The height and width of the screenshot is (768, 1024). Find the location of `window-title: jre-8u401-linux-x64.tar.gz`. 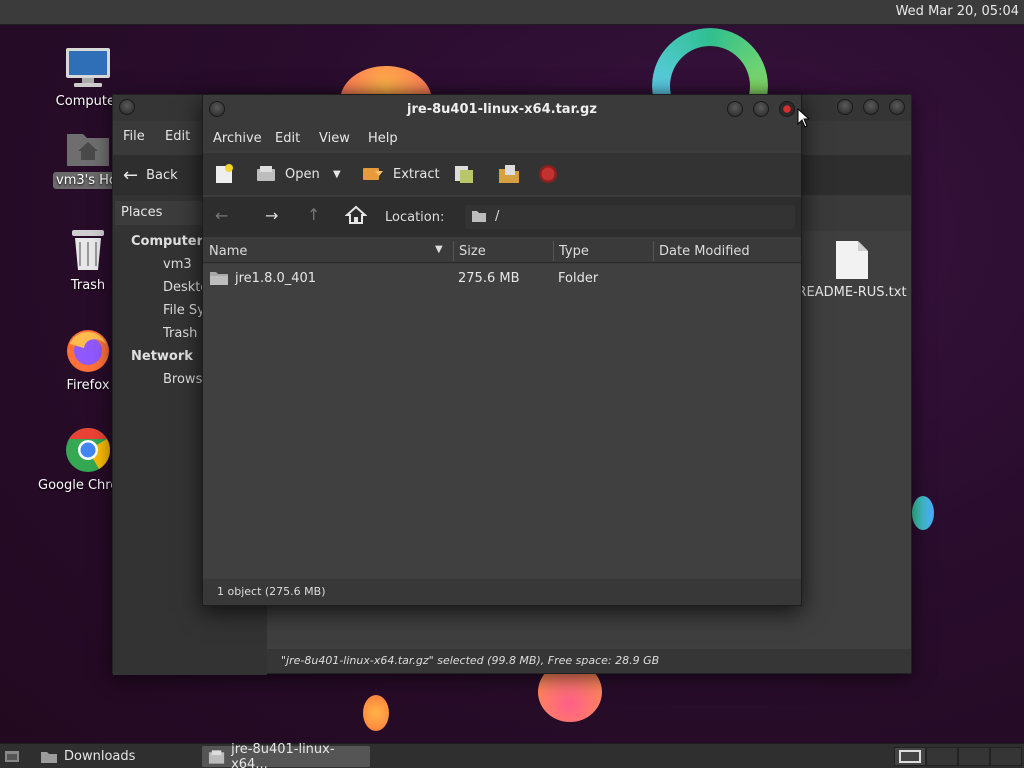

window-title: jre-8u401-linux-x64.tar.gz is located at coordinates (502, 109).